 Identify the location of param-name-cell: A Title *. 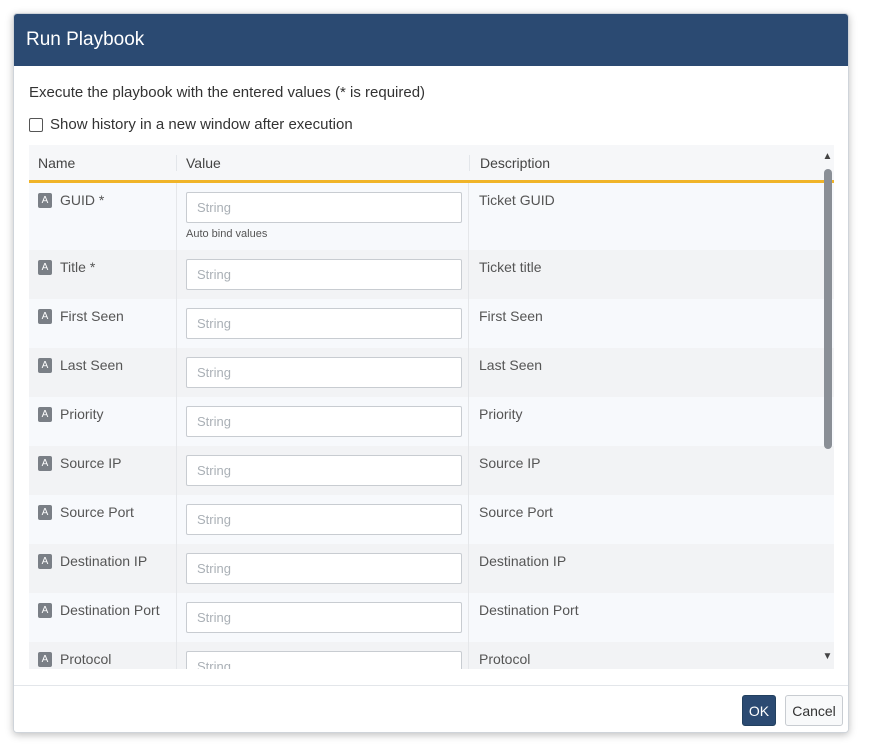
(102, 274).